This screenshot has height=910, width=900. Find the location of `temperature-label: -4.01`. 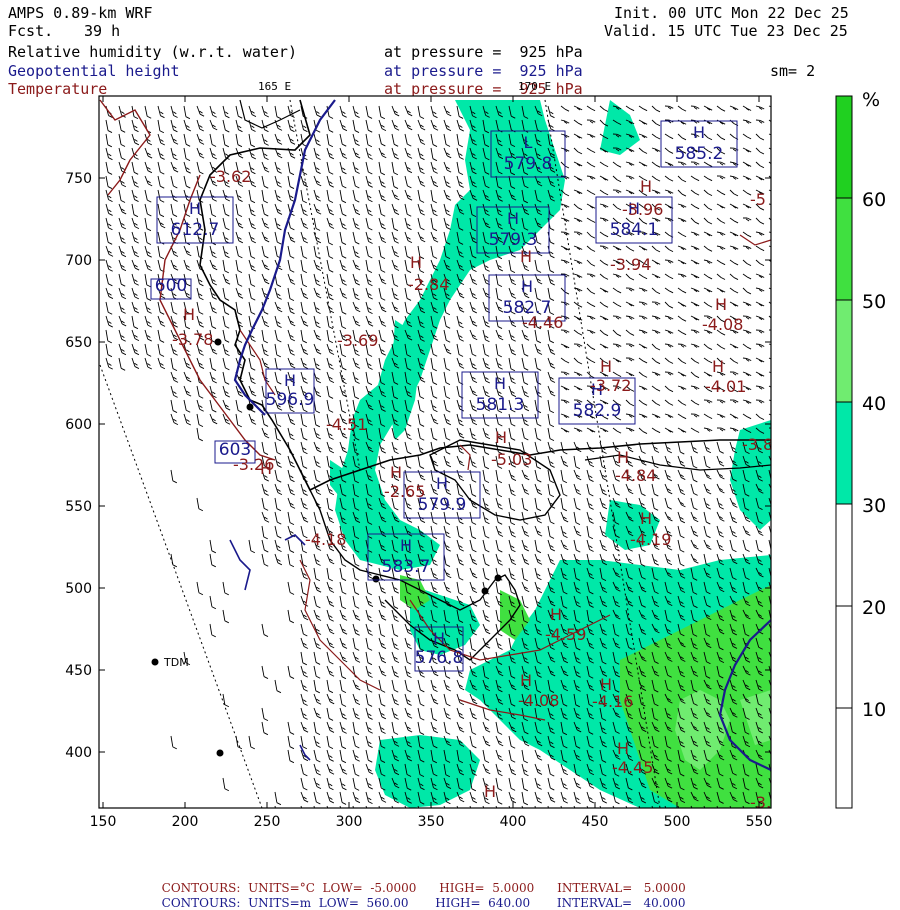

temperature-label: -4.01 is located at coordinates (725, 386).